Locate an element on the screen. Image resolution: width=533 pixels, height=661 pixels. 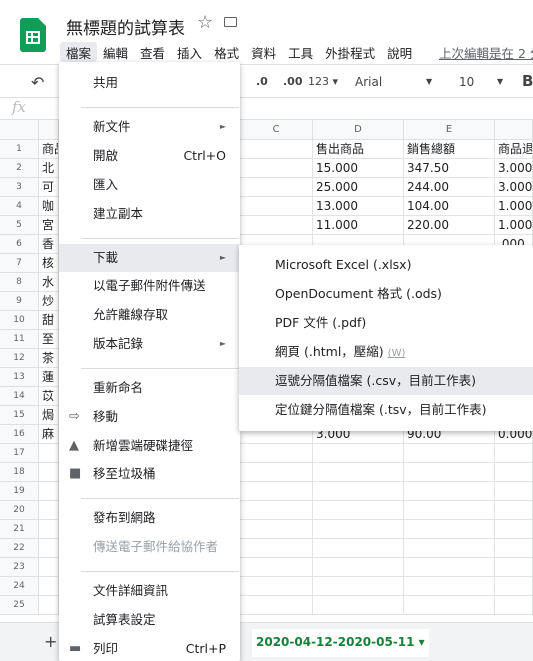
row-header: 17 is located at coordinates (19, 453).